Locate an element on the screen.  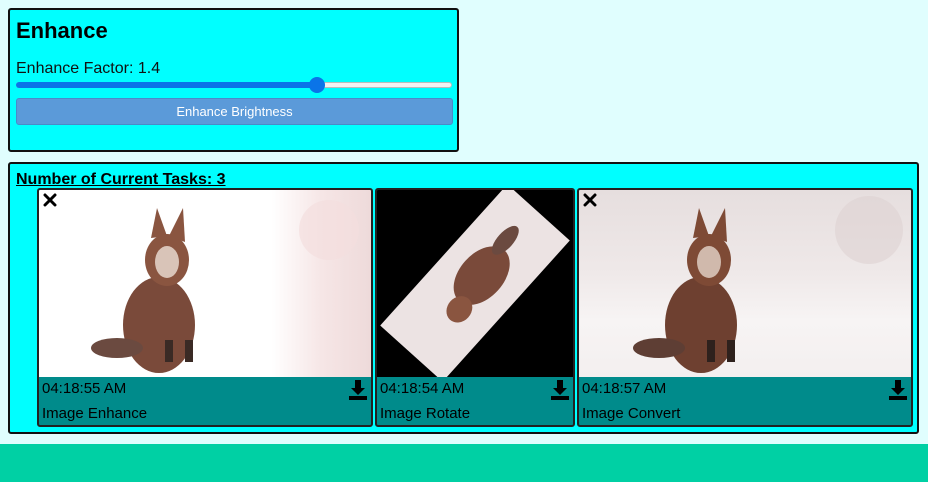
task-label: Image Rotate is located at coordinates (425, 413).